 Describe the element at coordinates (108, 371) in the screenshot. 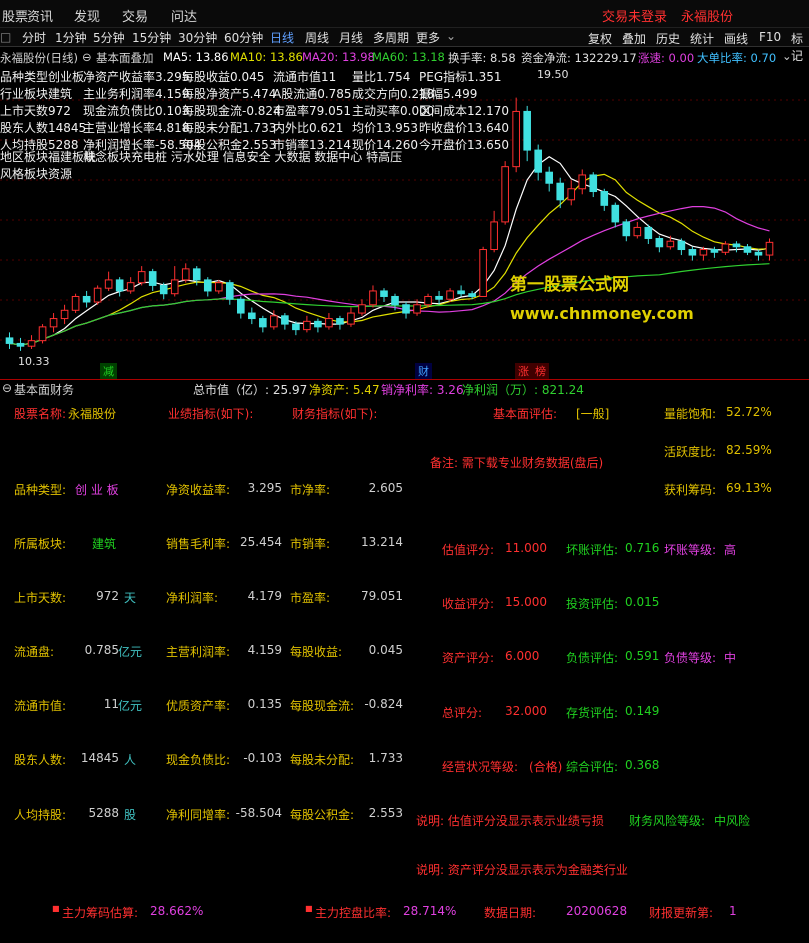

I see `event-marker-reduce: 减` at that location.